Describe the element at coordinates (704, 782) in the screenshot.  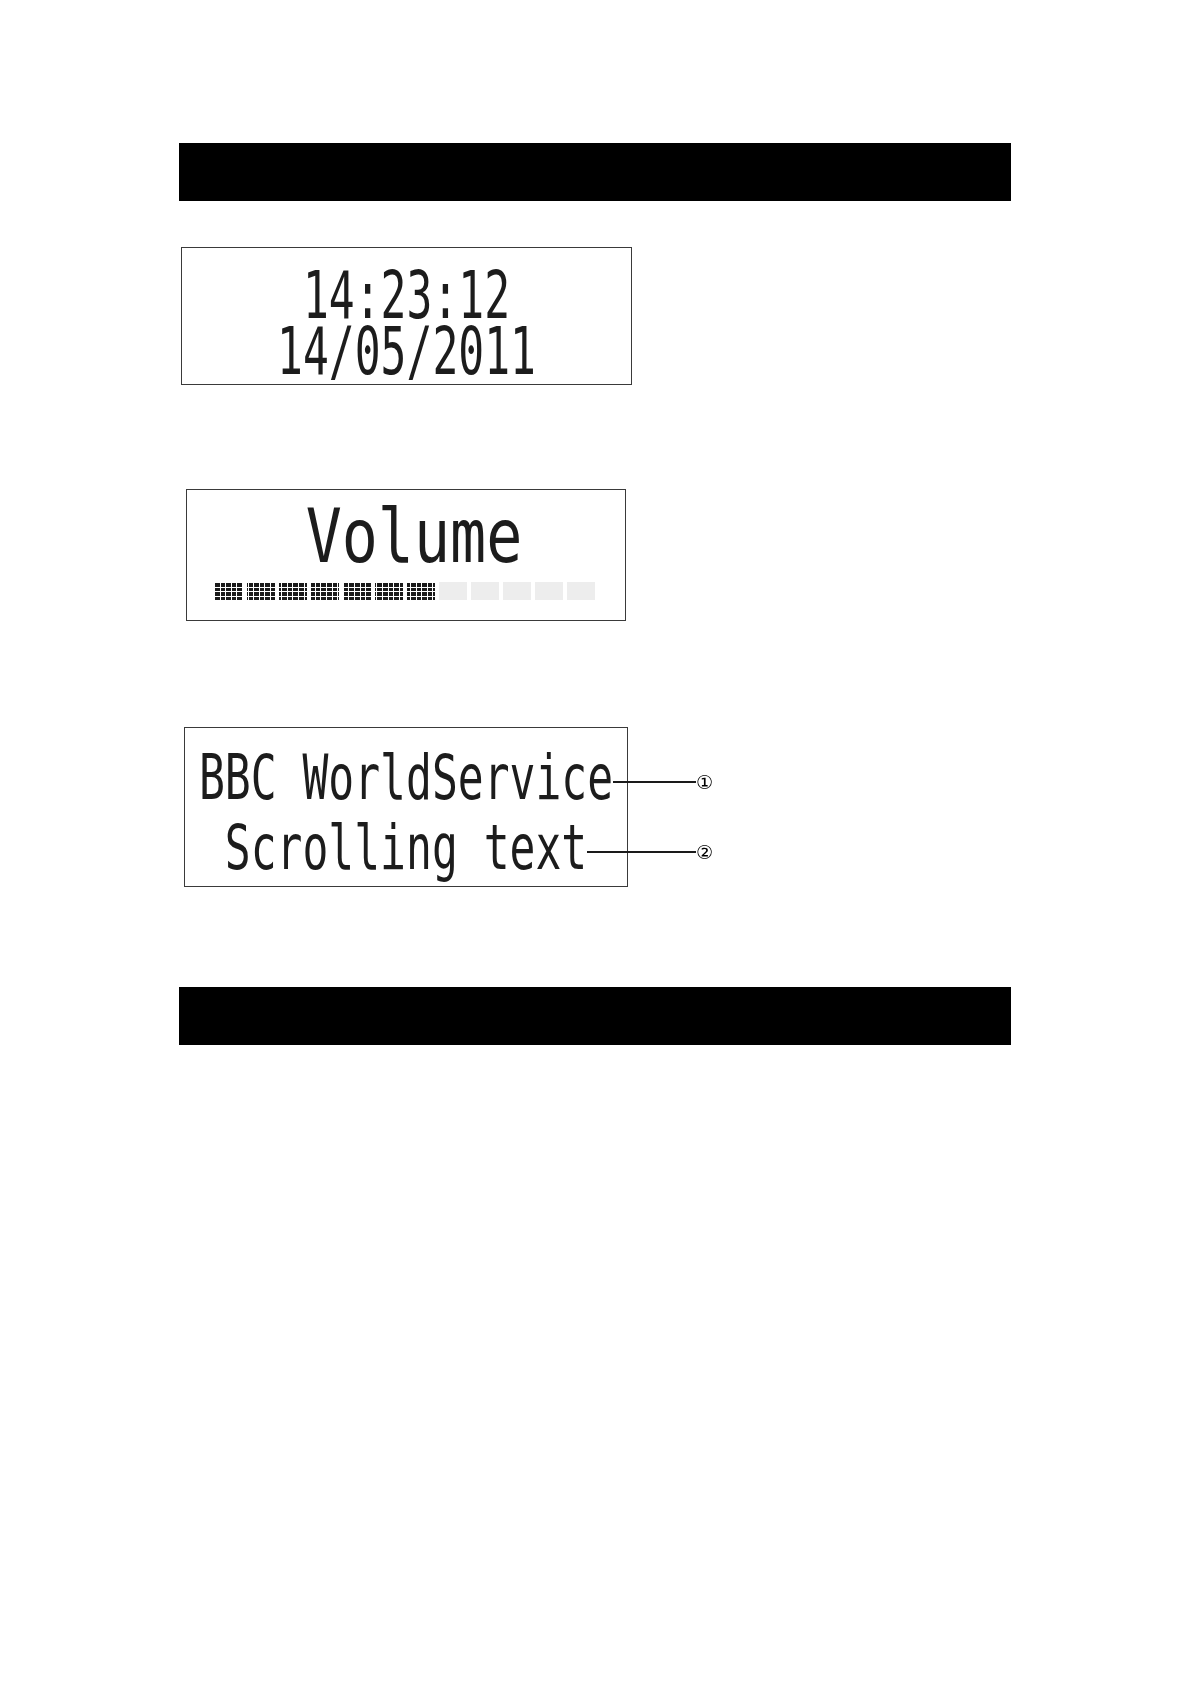
I see `callout-marker: ①` at that location.